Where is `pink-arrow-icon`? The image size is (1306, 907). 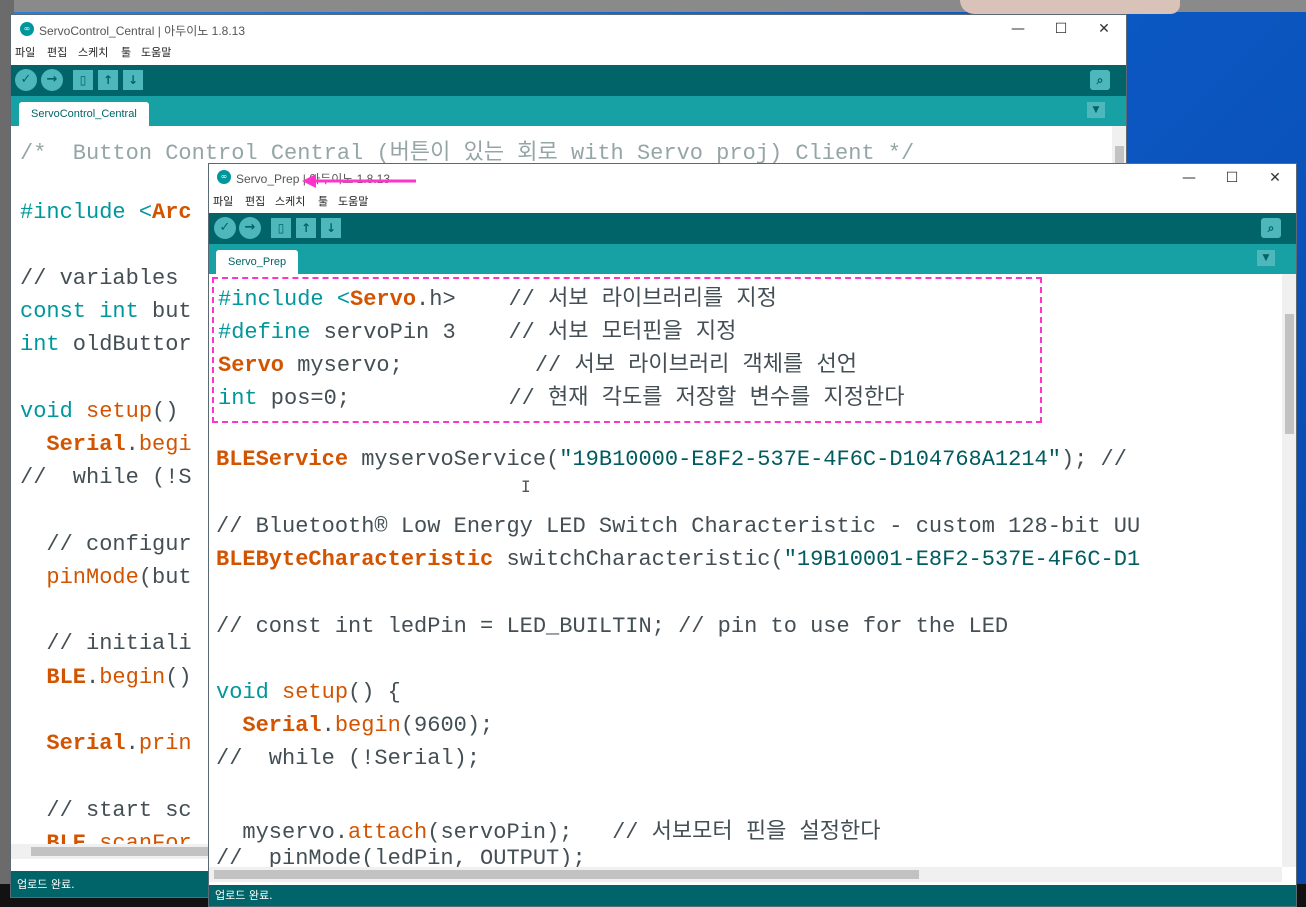
pink-arrow-icon is located at coordinates (359, 181).